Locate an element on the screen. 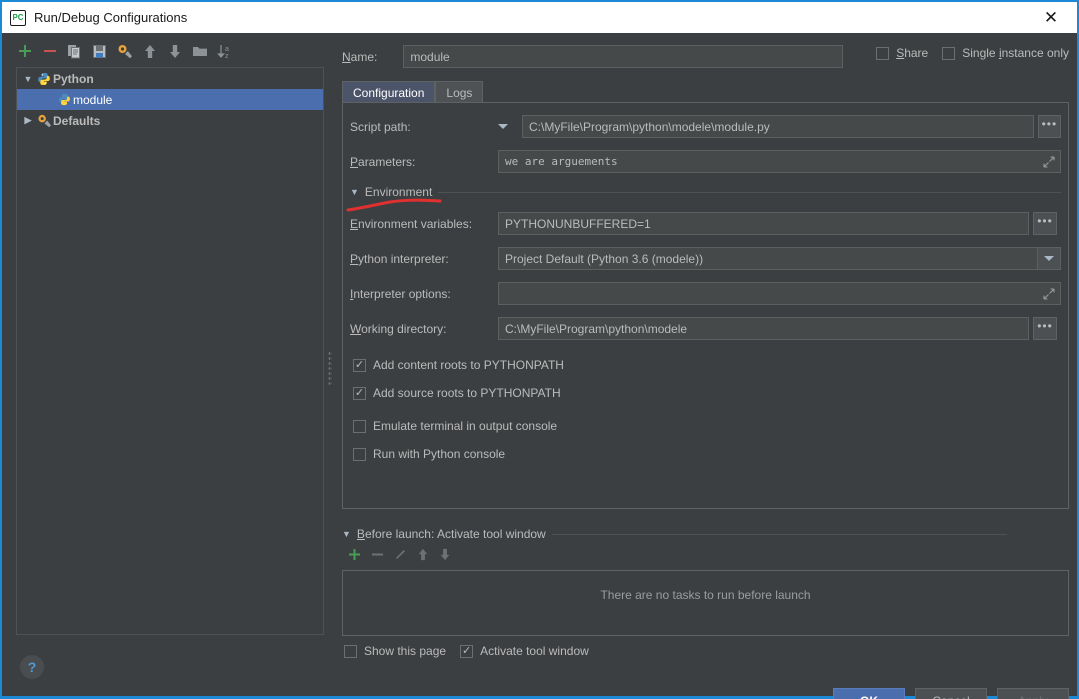 Image resolution: width=1079 pixels, height=699 pixels. working-directory-input: C:\MyFile\Program\python\modele is located at coordinates (763, 328).